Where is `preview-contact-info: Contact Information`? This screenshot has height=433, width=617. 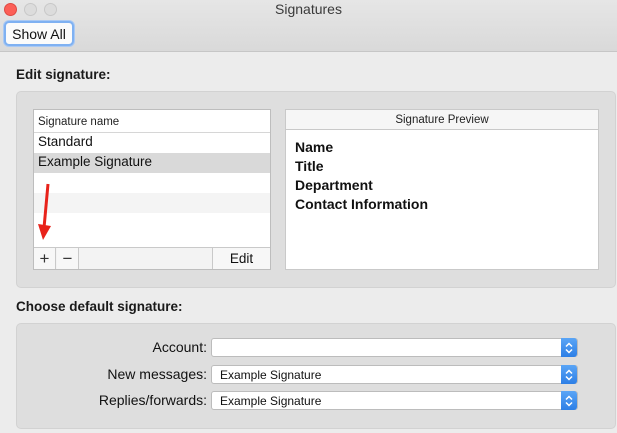 preview-contact-info: Contact Information is located at coordinates (361, 204).